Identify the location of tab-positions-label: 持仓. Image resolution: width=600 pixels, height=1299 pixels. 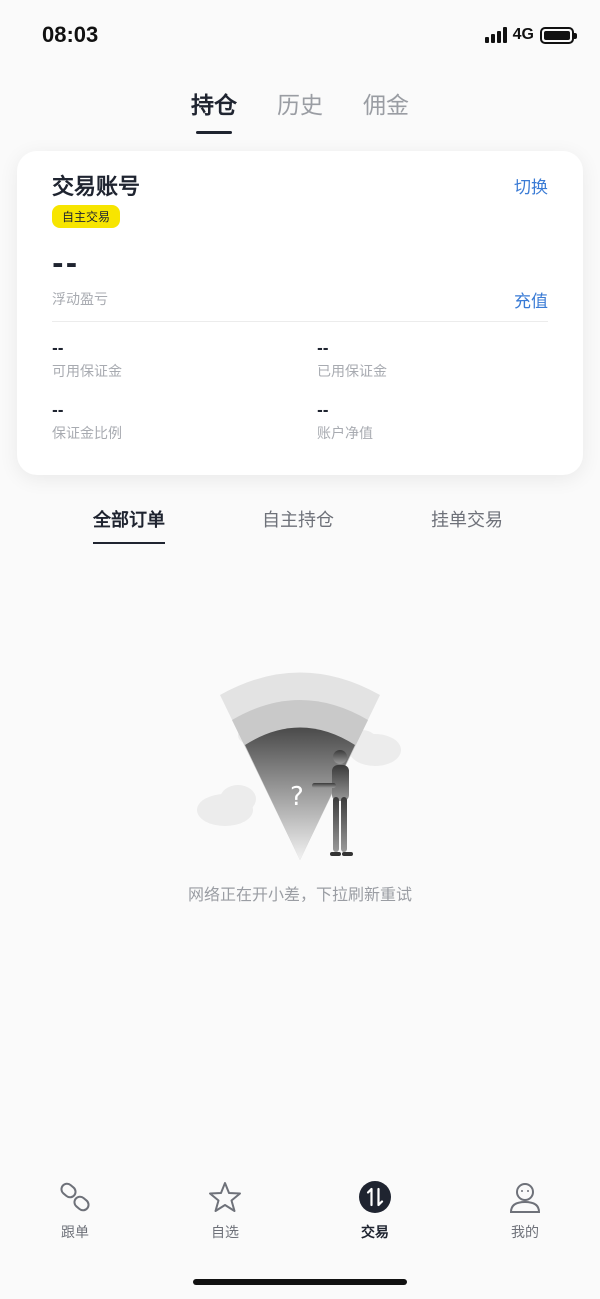
(214, 106).